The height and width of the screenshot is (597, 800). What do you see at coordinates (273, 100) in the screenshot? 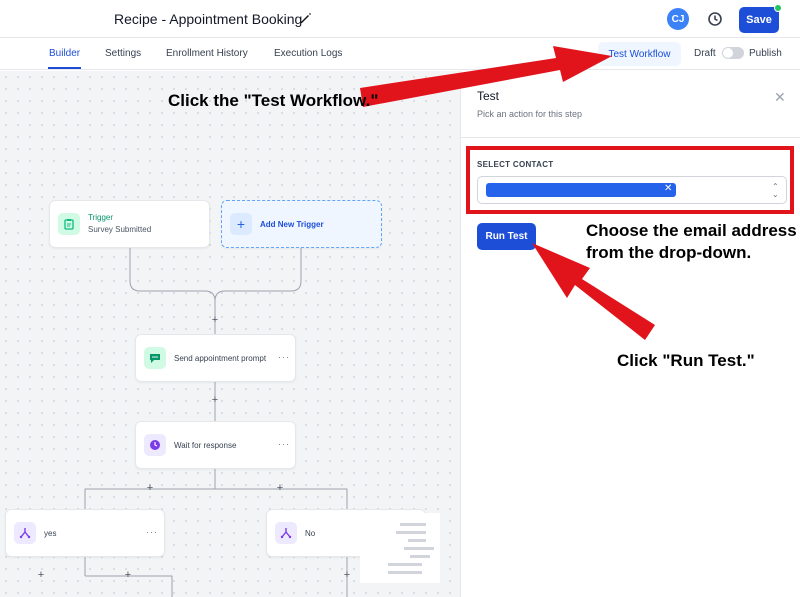
I see `annotation-click-test-workflow: Click the "Test Workflow."` at bounding box center [273, 100].